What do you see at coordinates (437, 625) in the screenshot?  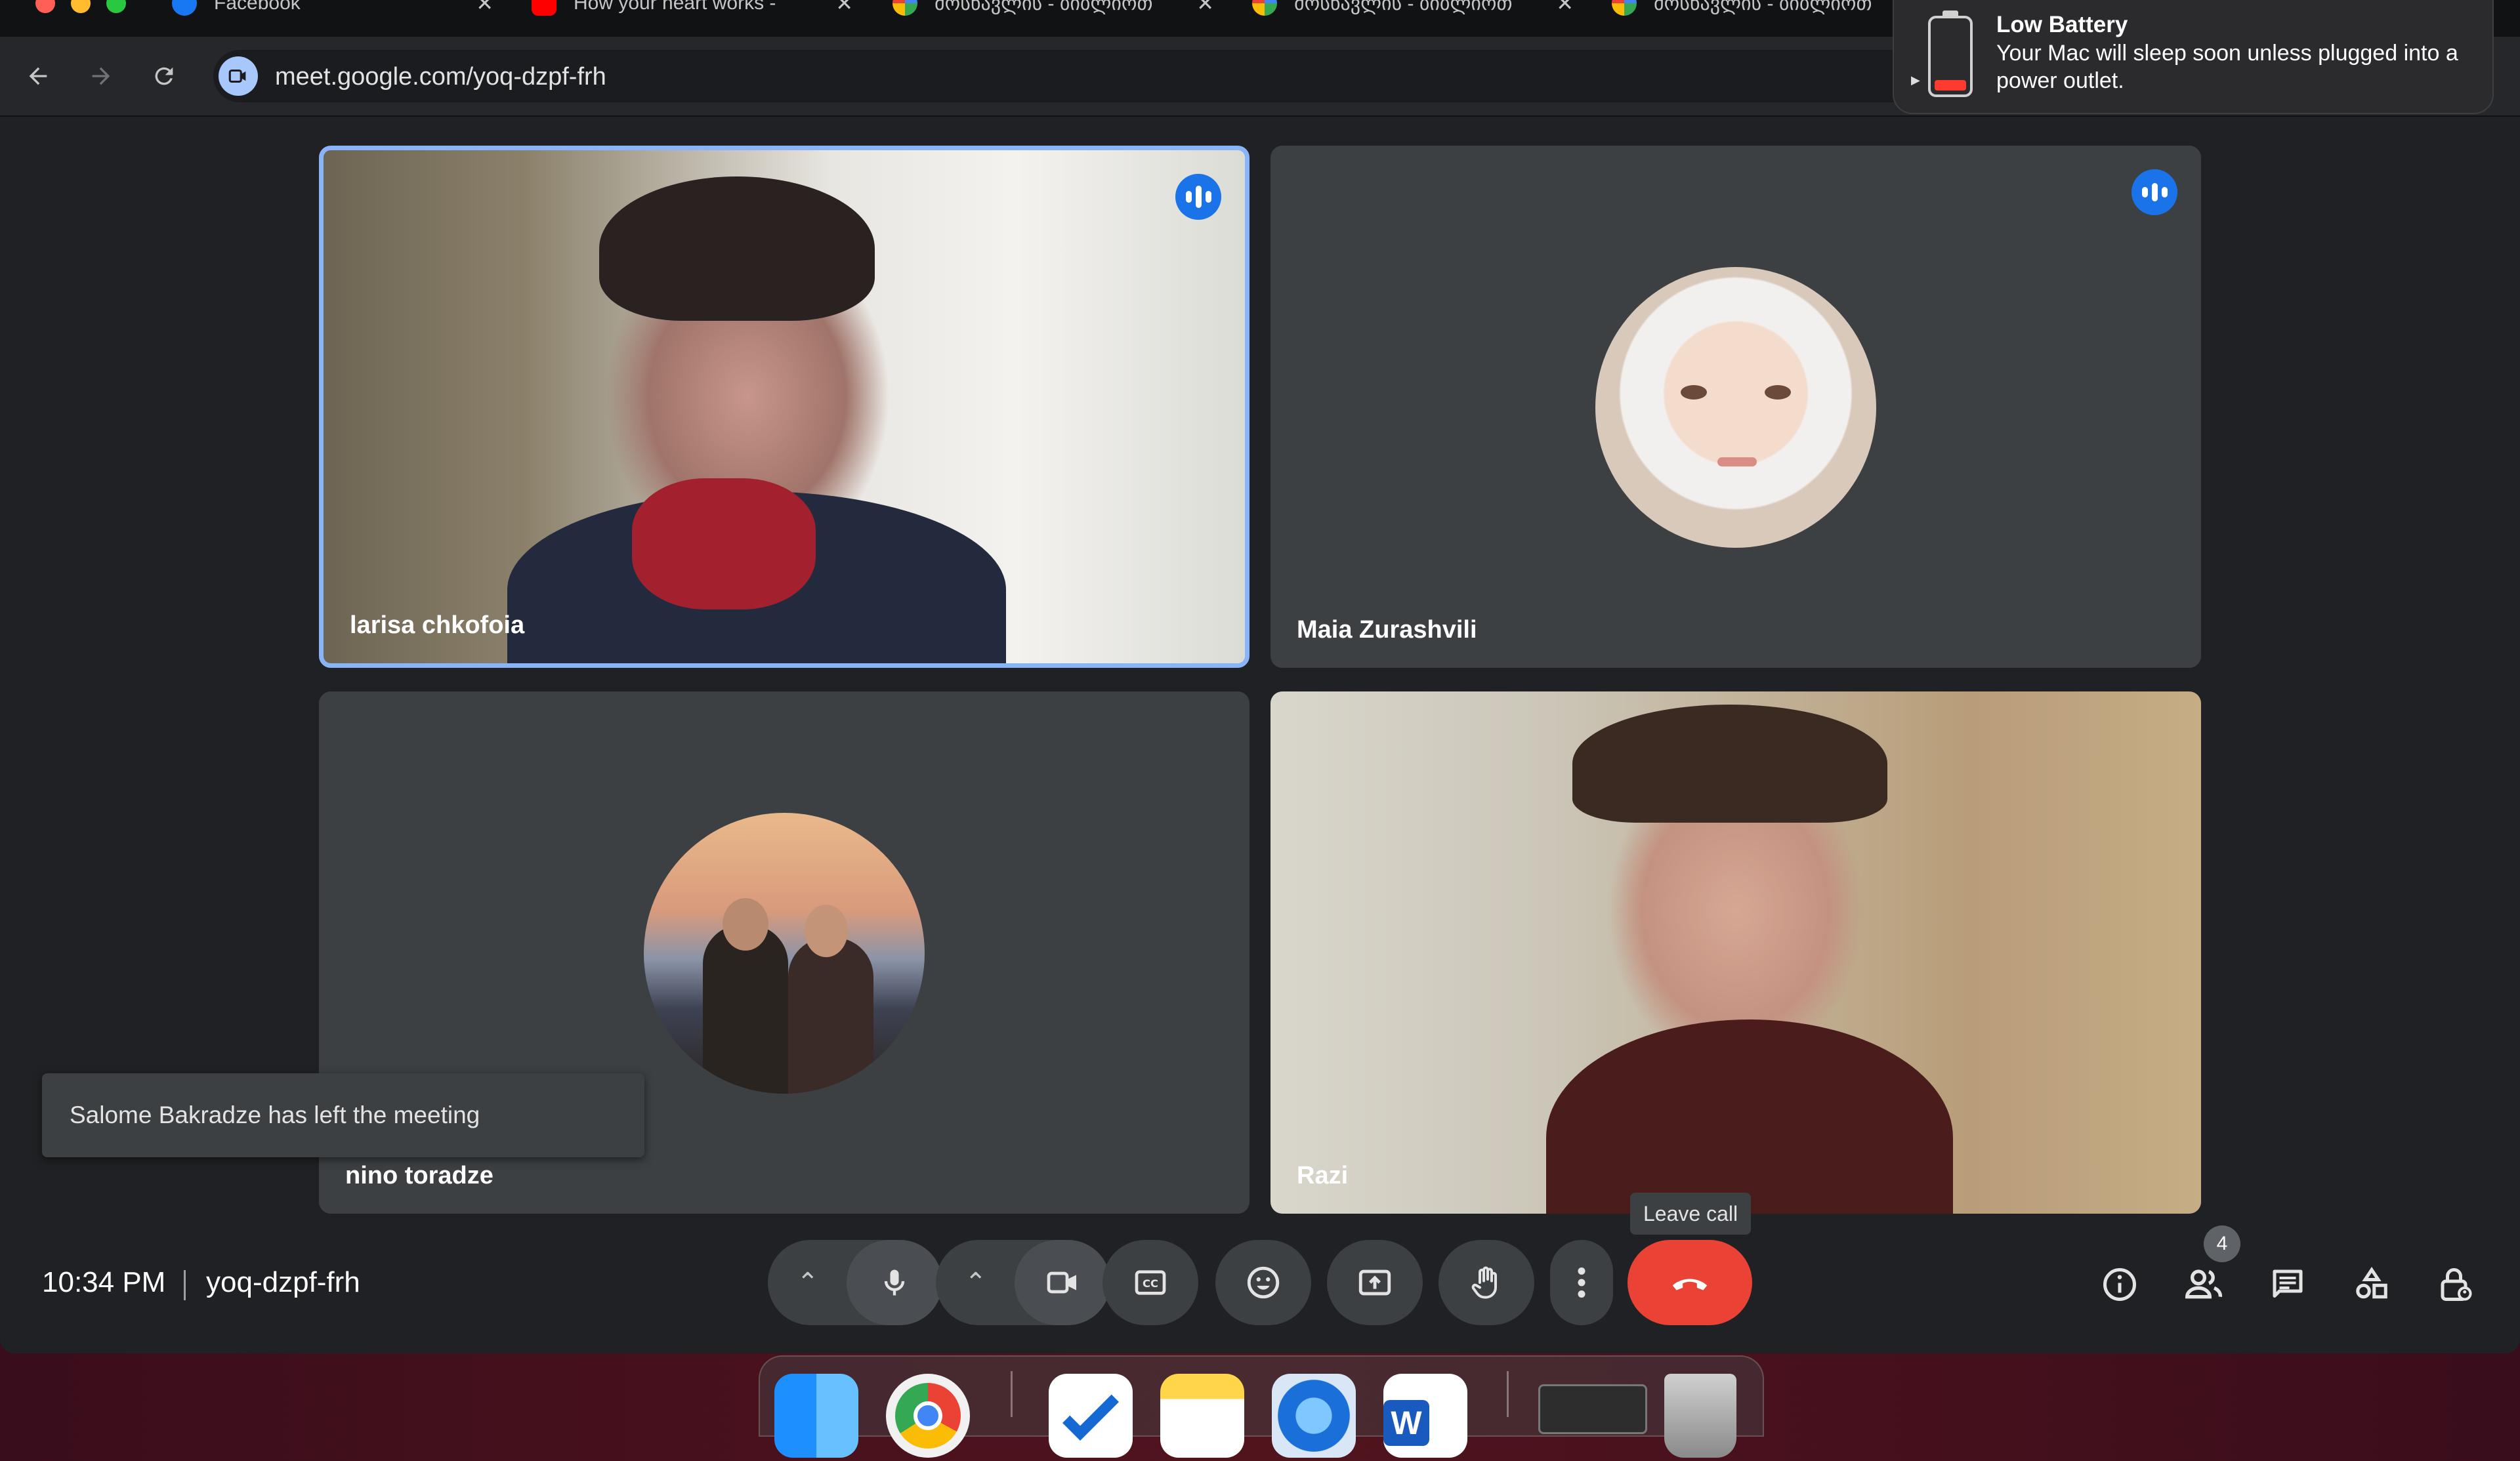 I see `participant-name: larisa chkofoia` at bounding box center [437, 625].